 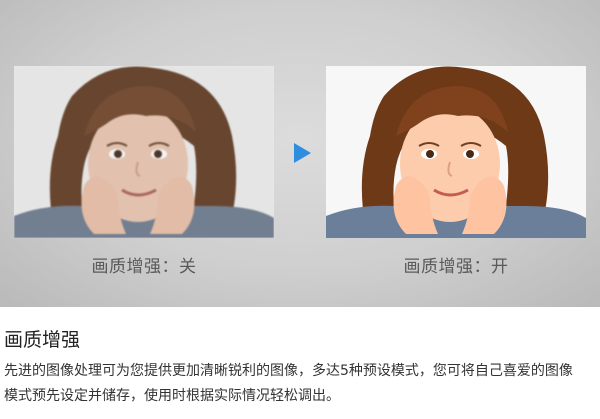 What do you see at coordinates (42, 340) in the screenshot?
I see `feature-title: 画质增强` at bounding box center [42, 340].